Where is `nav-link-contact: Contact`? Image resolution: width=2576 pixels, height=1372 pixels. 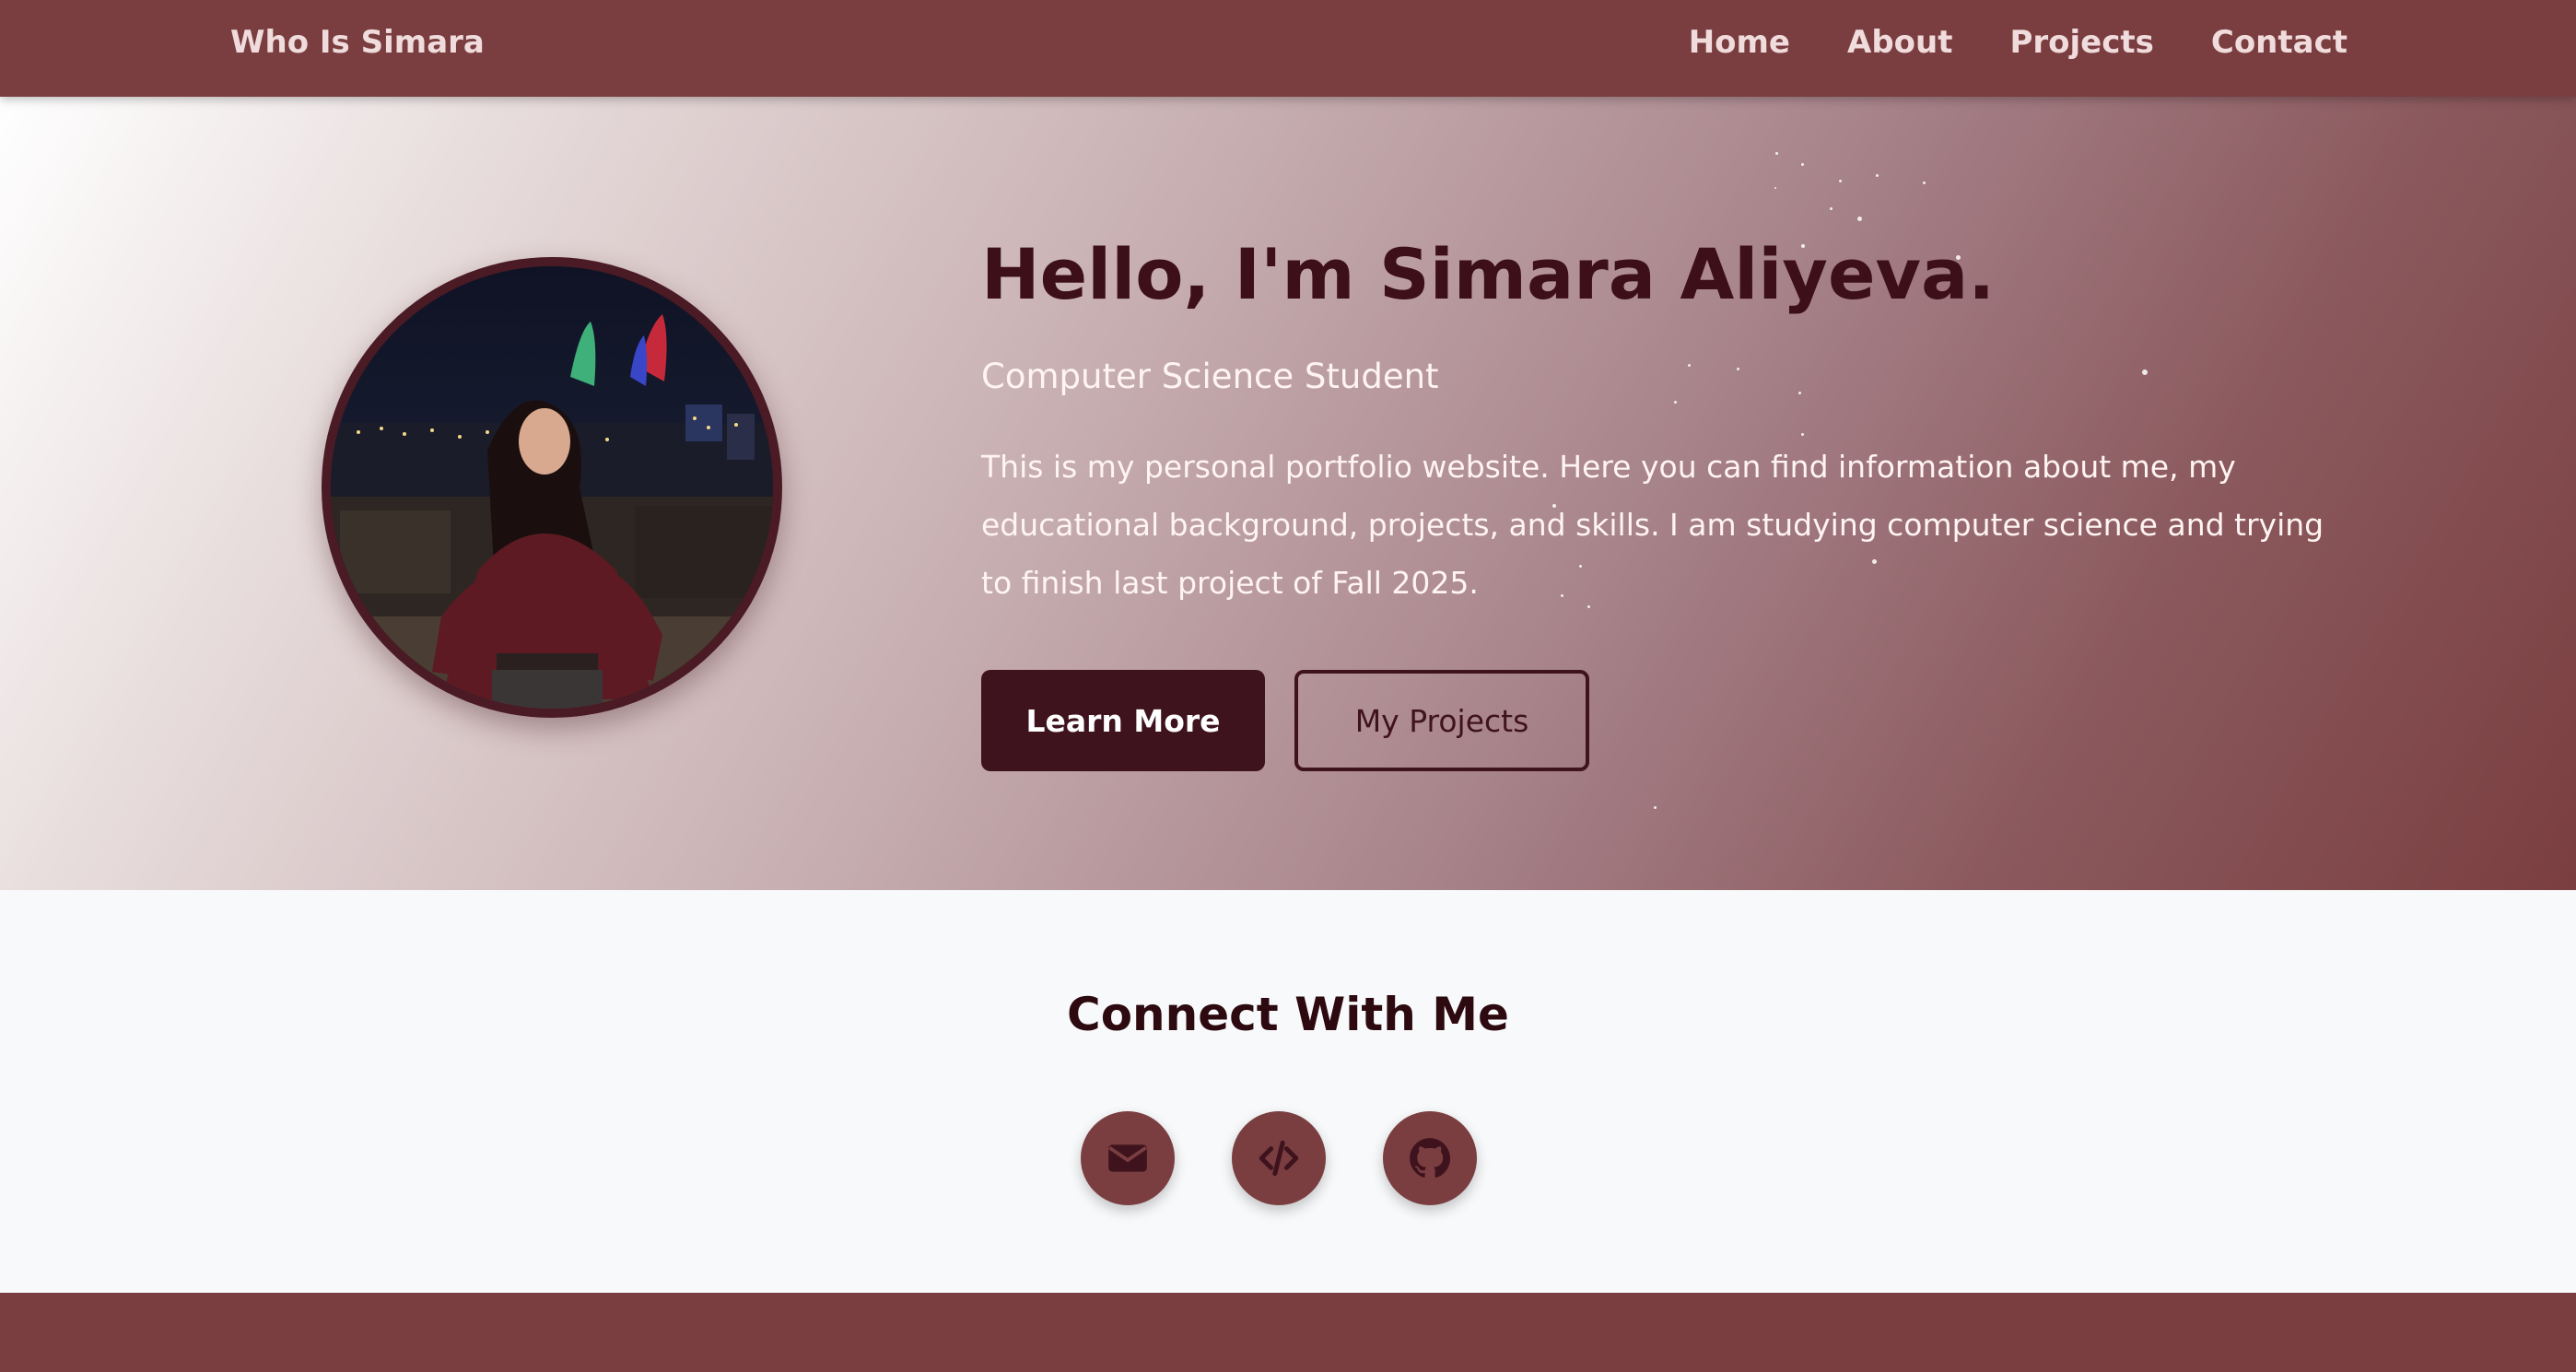
nav-link-contact: Contact is located at coordinates (2279, 42).